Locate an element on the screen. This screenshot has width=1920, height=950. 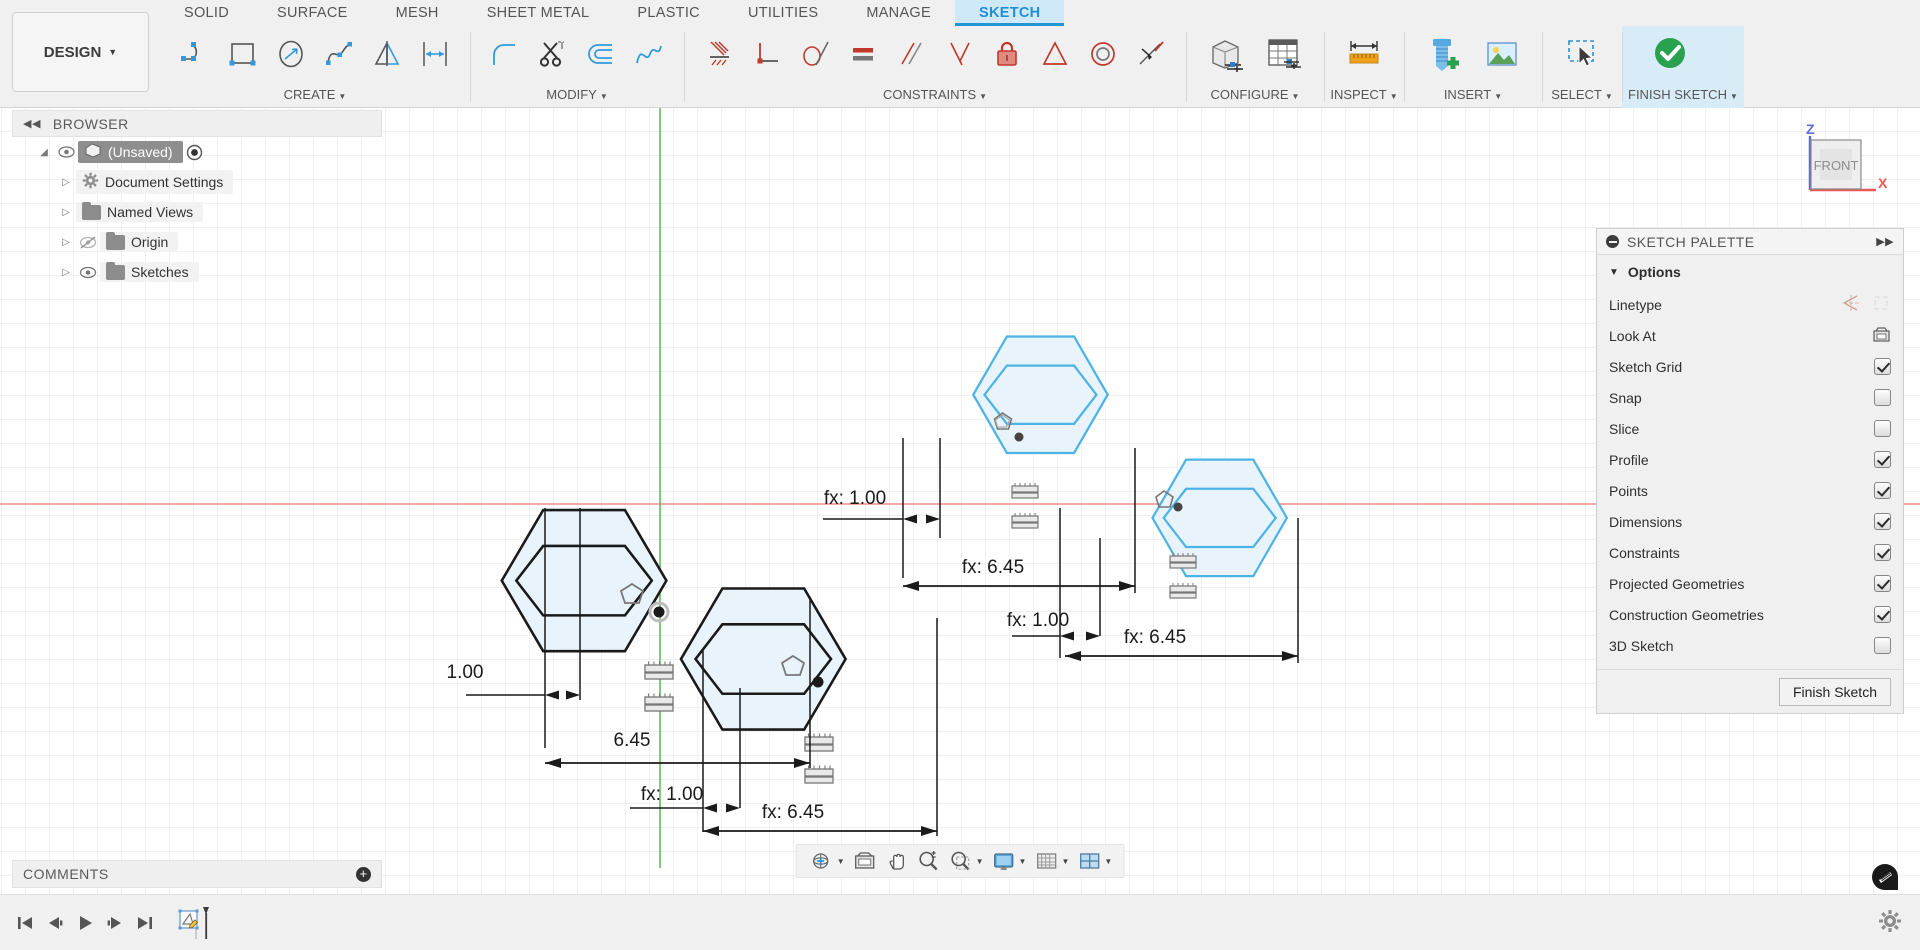
comments-panel: COMMENTS + is located at coordinates (197, 874).